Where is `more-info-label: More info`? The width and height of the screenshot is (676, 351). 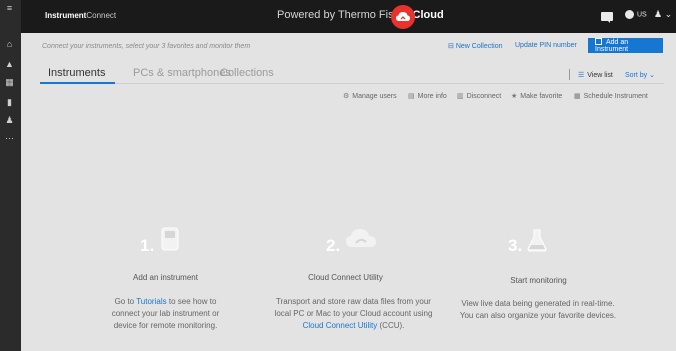 more-info-label: More info is located at coordinates (432, 96).